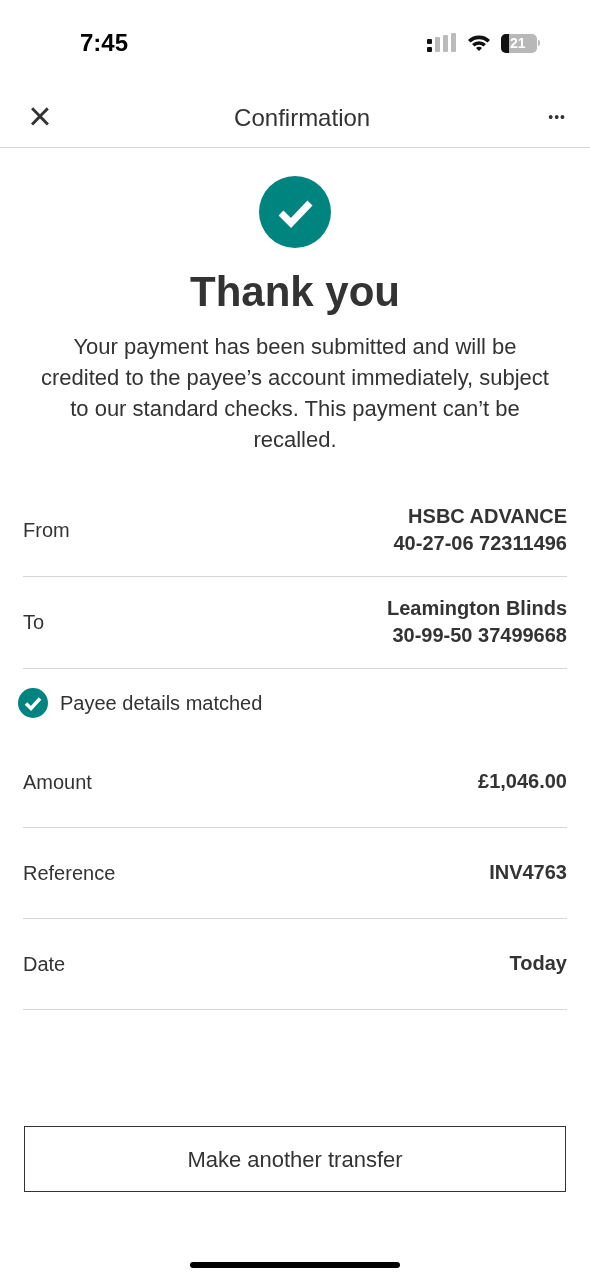 The image size is (590, 1280). What do you see at coordinates (480, 543) in the screenshot?
I see `detail-value: 40-27-06 72311496` at bounding box center [480, 543].